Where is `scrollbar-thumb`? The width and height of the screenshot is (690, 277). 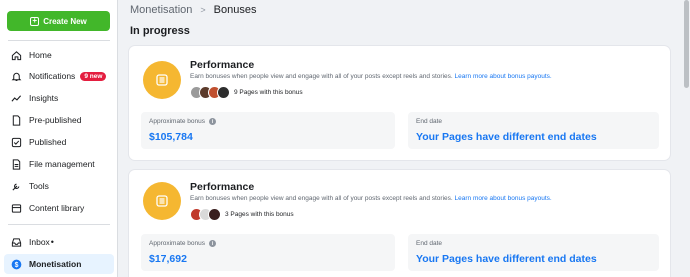
scrollbar-thumb is located at coordinates (686, 44).